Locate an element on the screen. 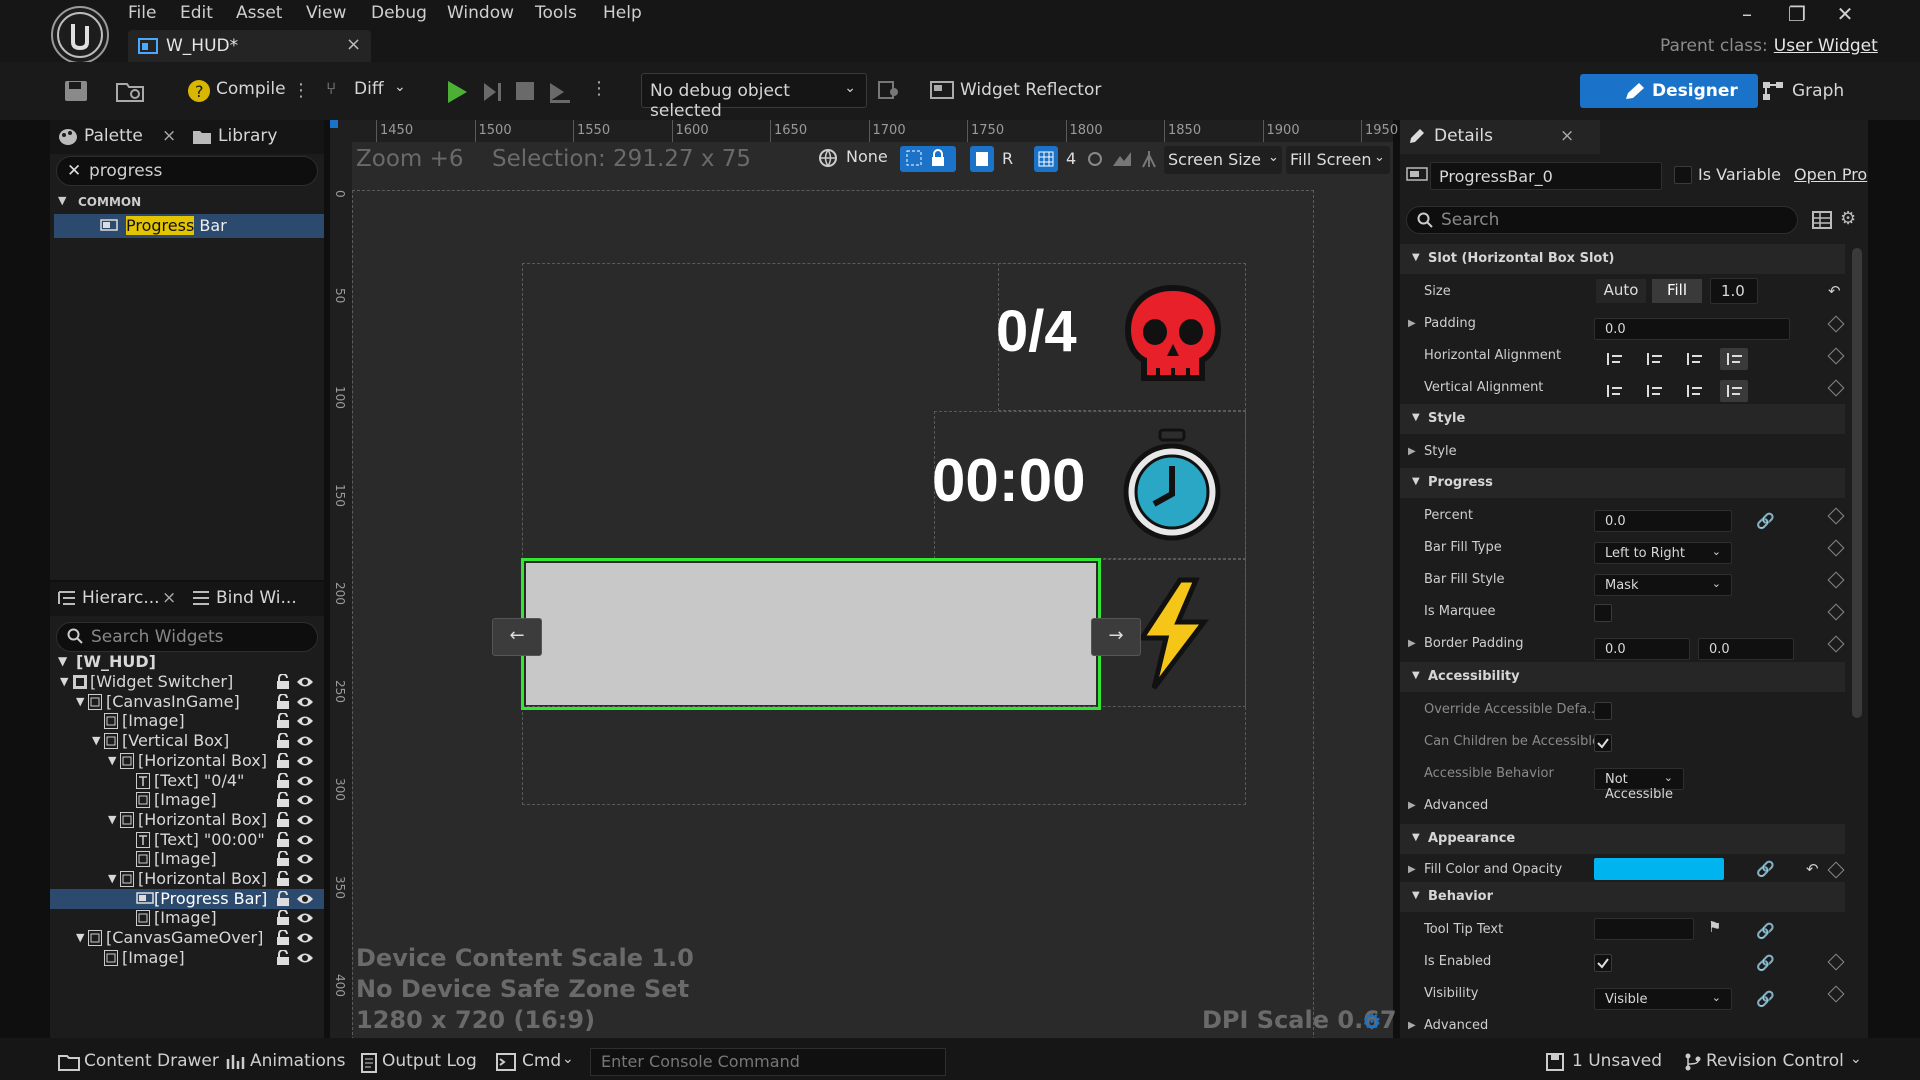  section-behavior: ▼ Behavior is located at coordinates (1622, 897).